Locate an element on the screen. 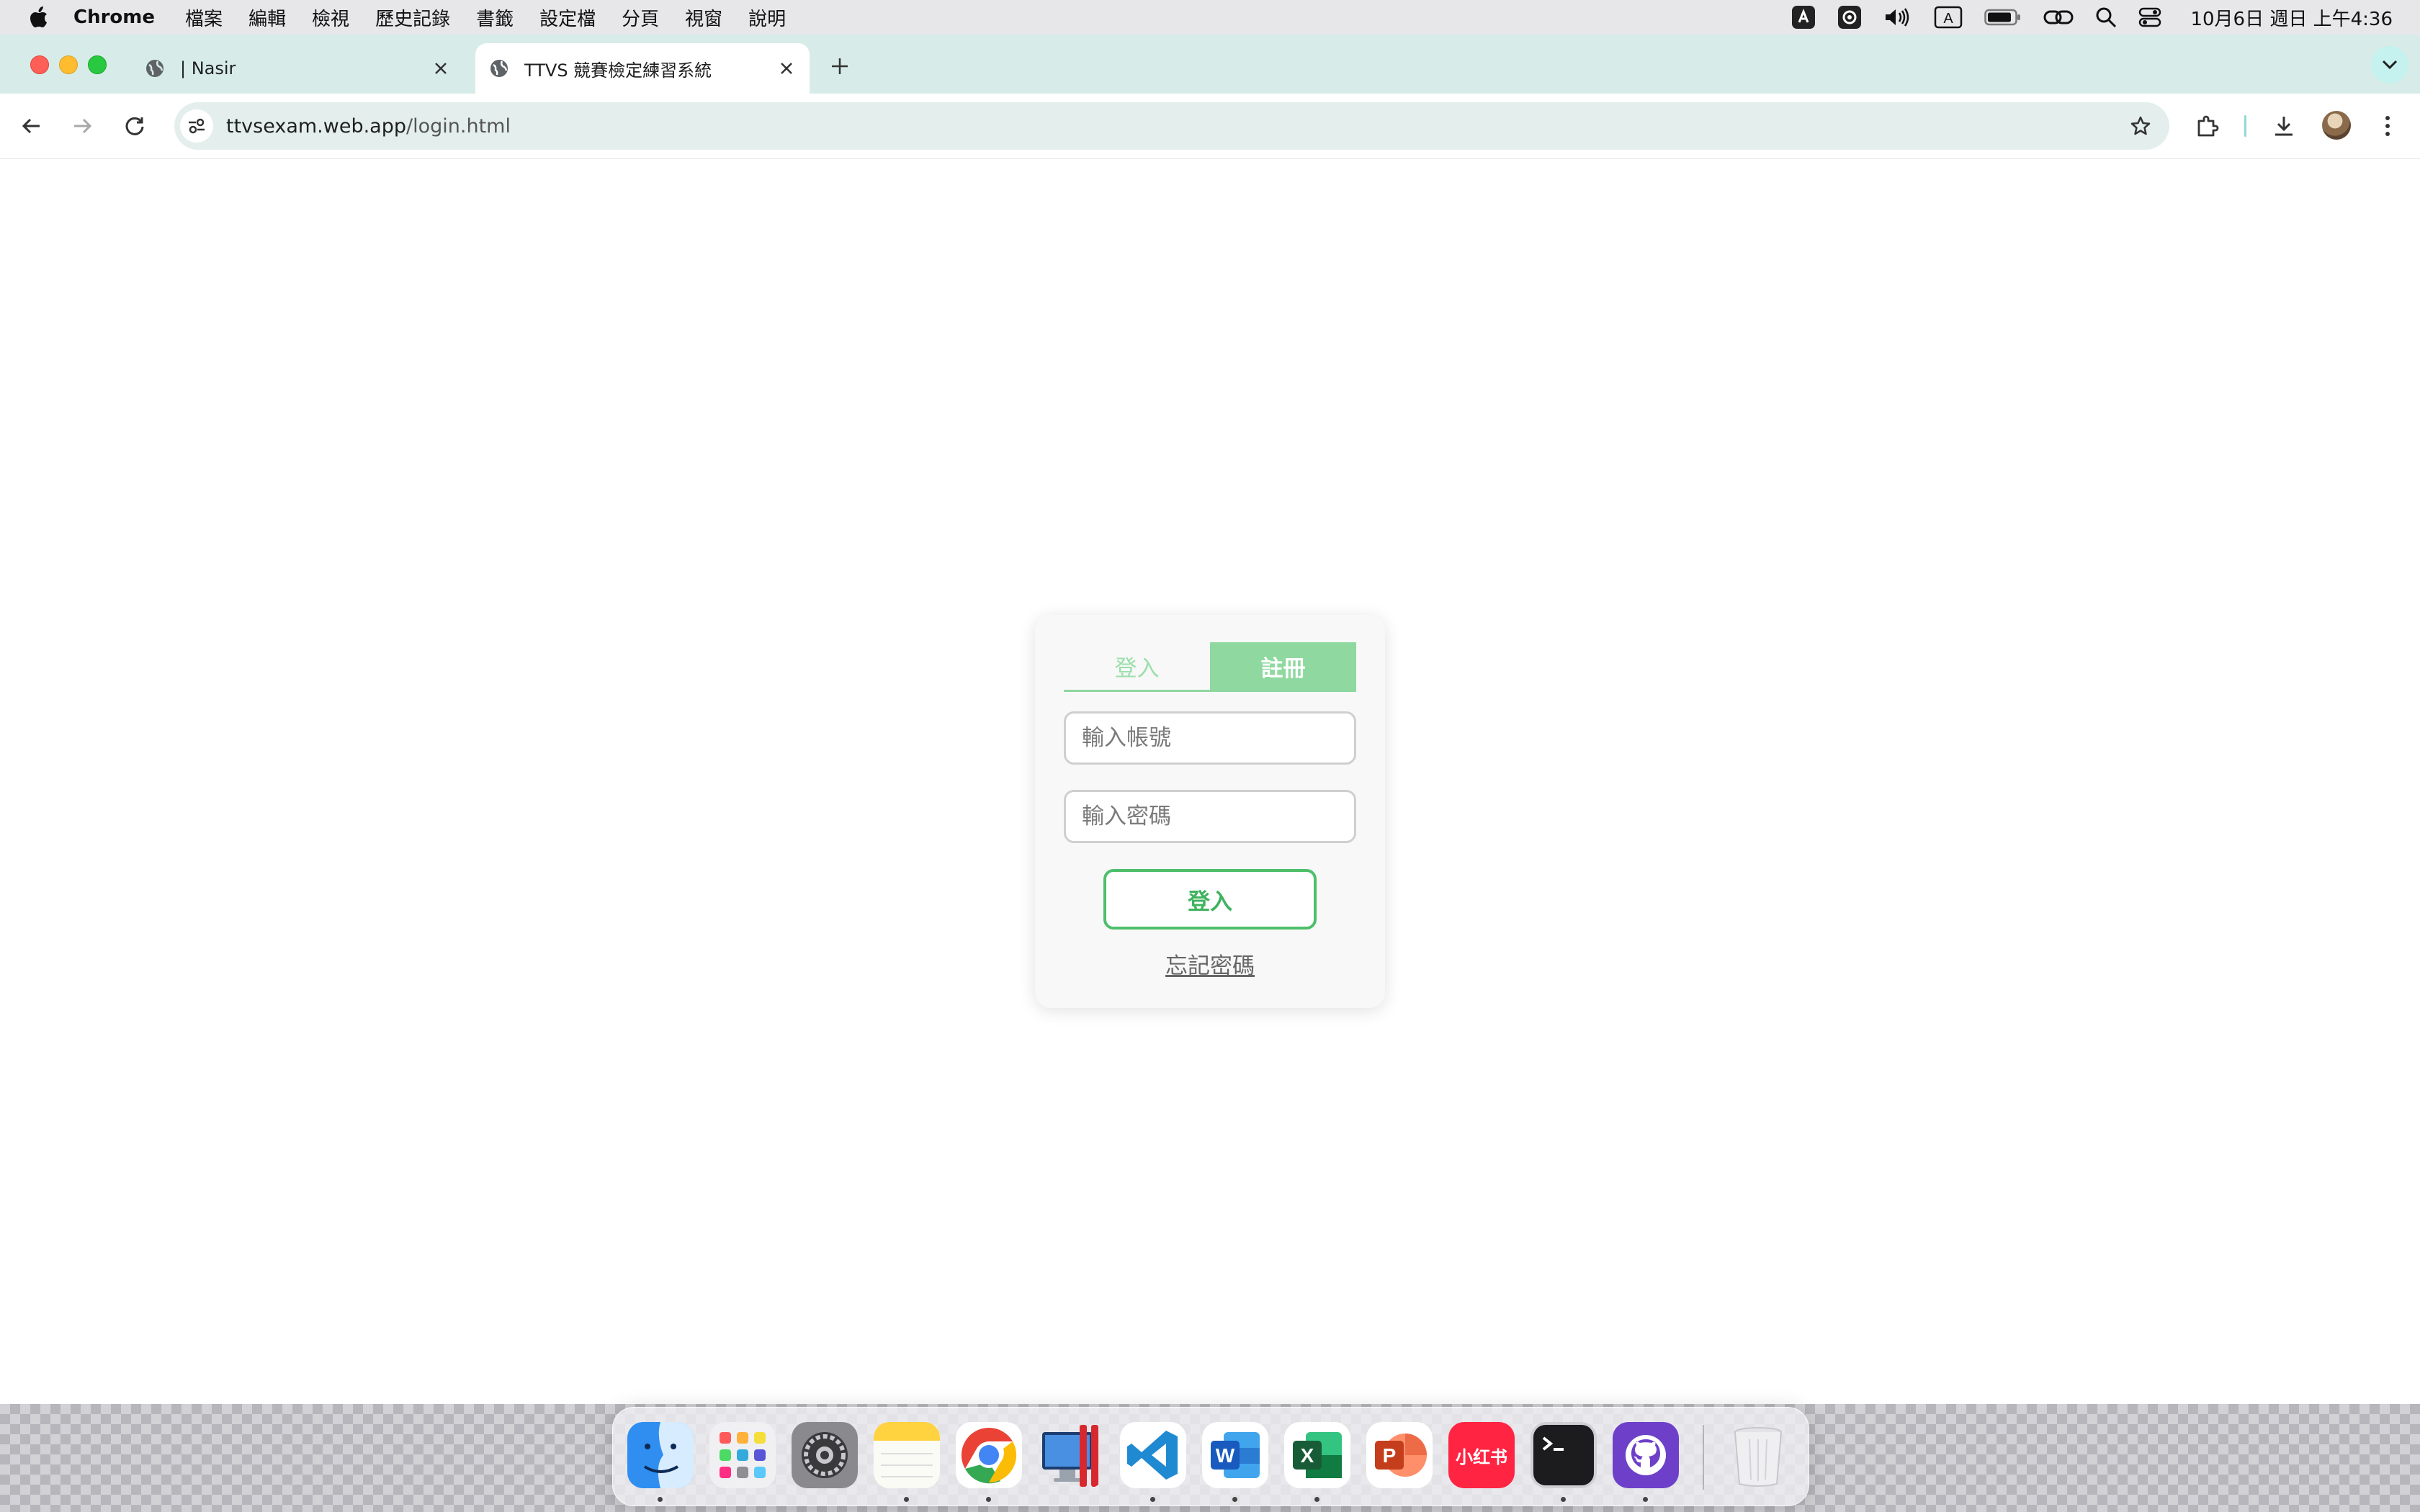 The height and width of the screenshot is (1512, 2420). profile-avatar is located at coordinates (2336, 125).